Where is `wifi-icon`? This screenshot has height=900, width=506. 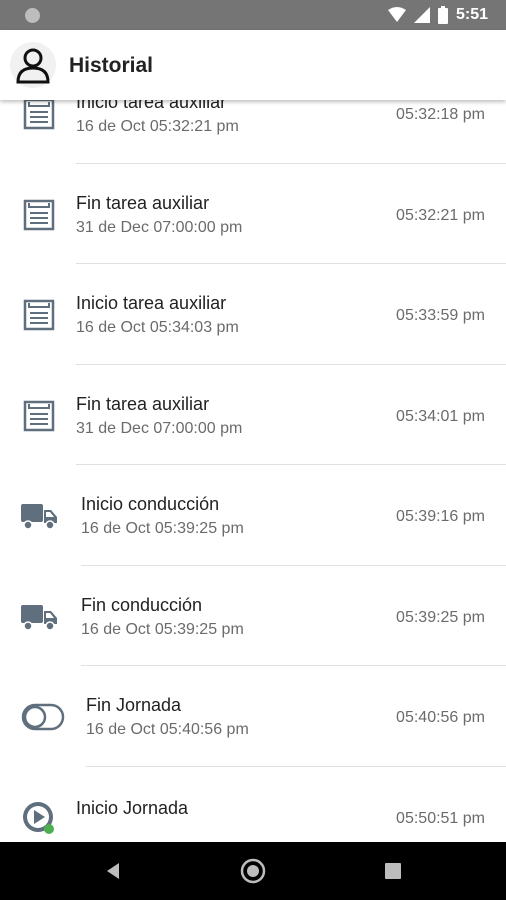
wifi-icon is located at coordinates (396, 14).